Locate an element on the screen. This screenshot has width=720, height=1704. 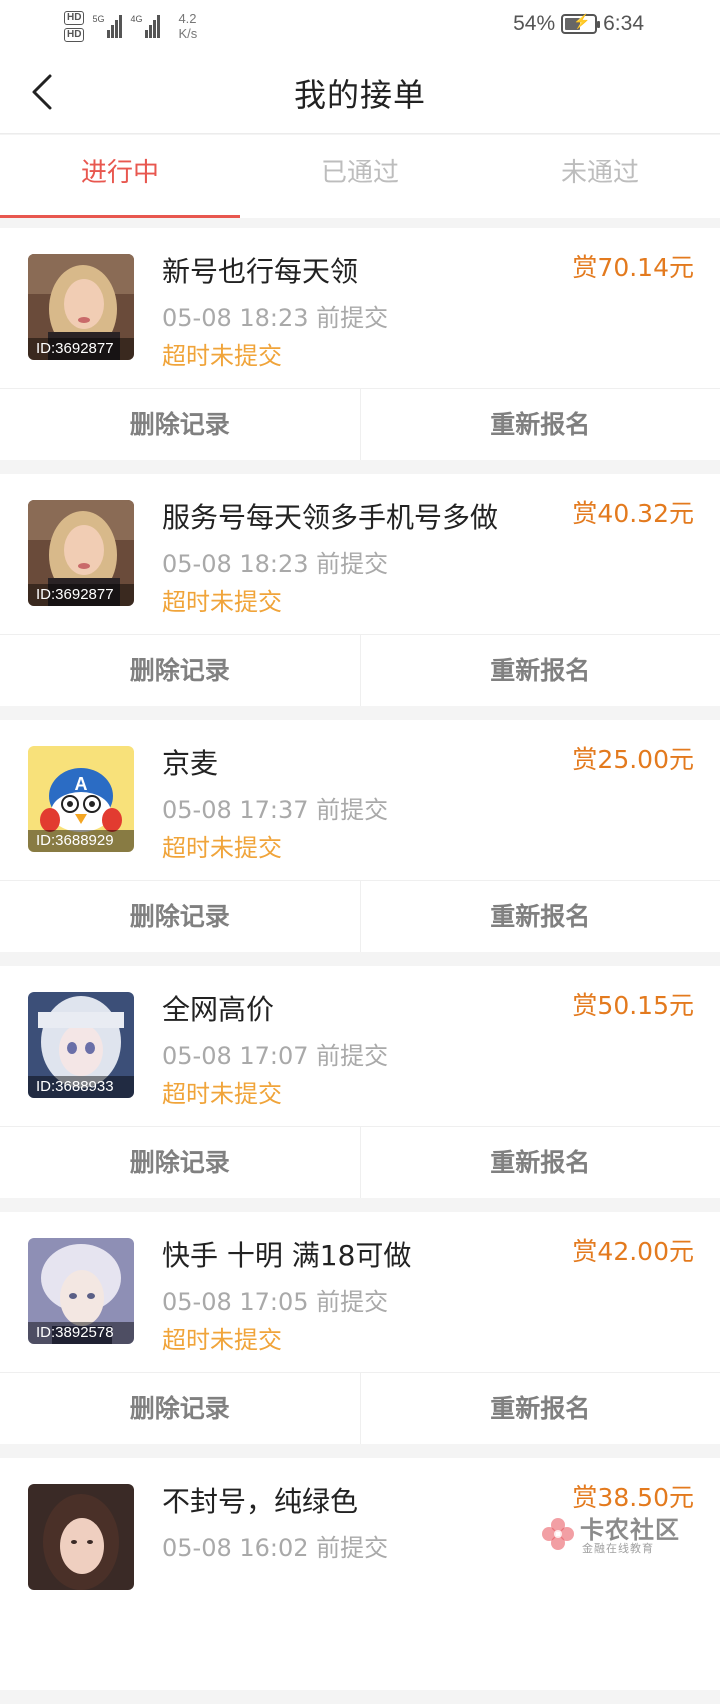
network-speed: 4.2 K/s is located at coordinates (187, 26).